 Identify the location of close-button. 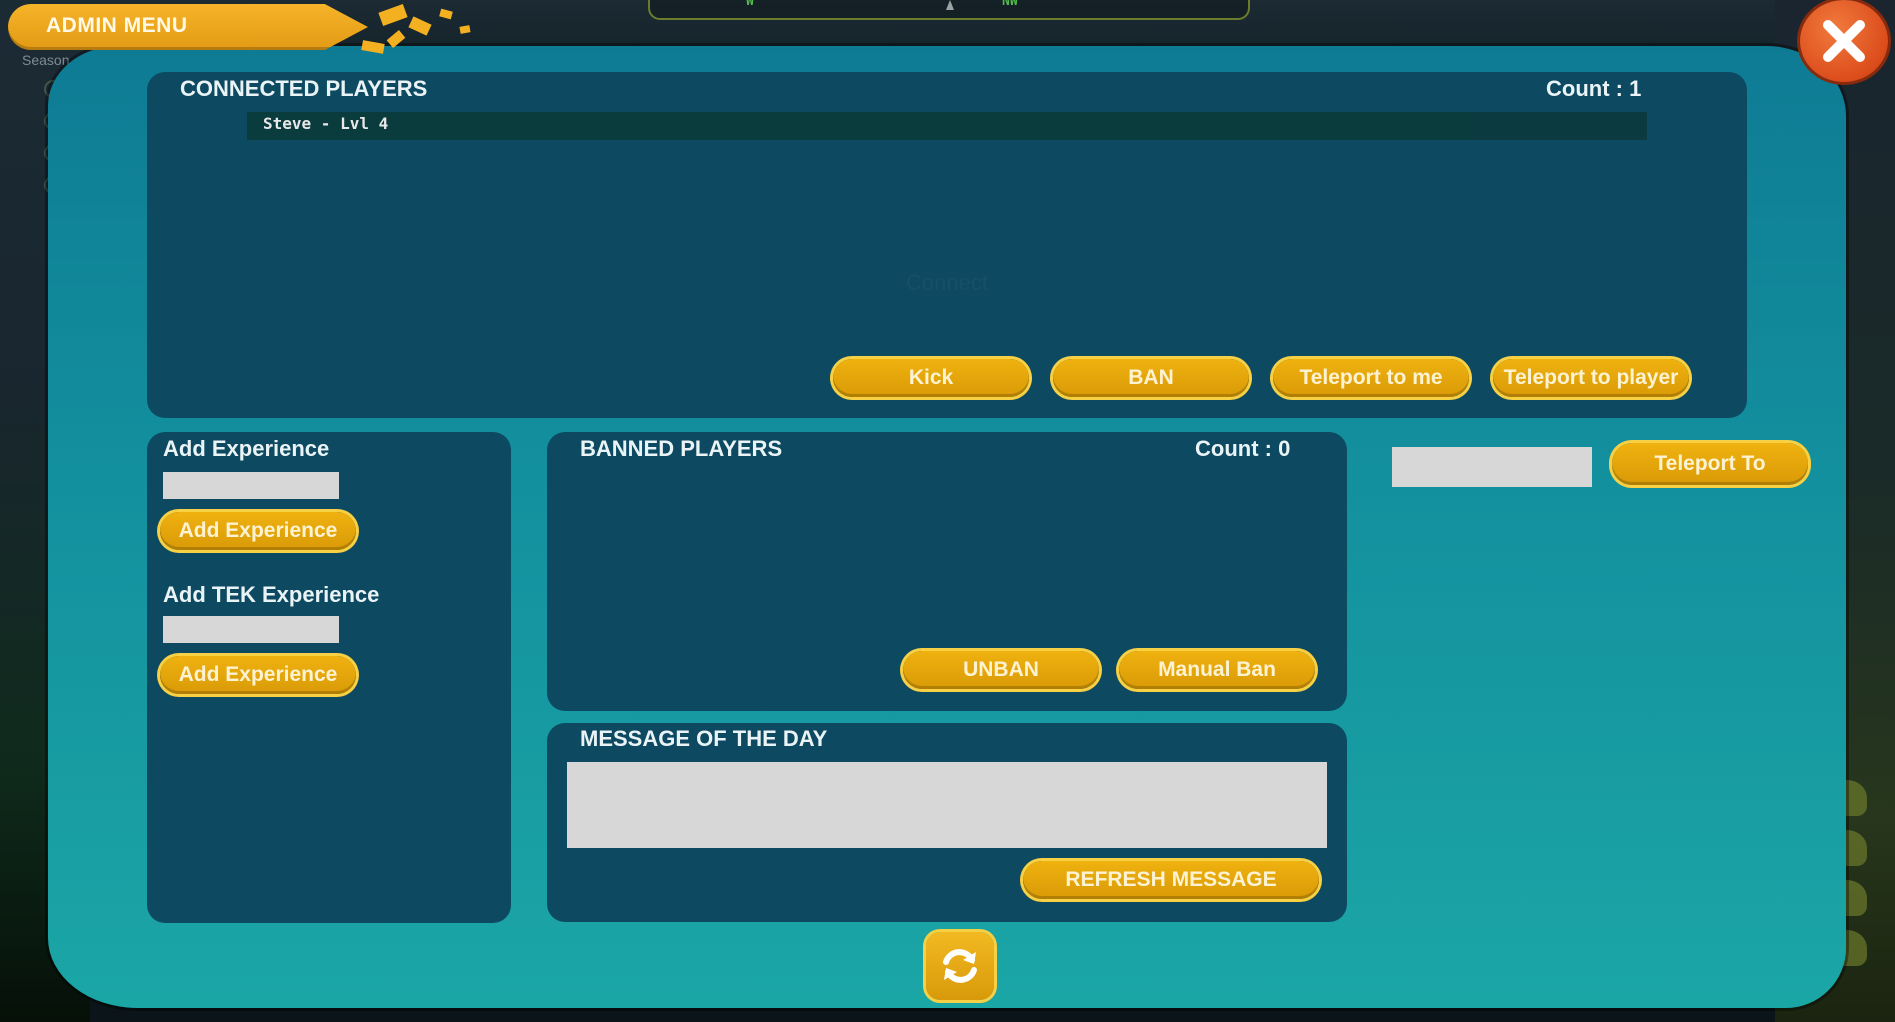
(1844, 41).